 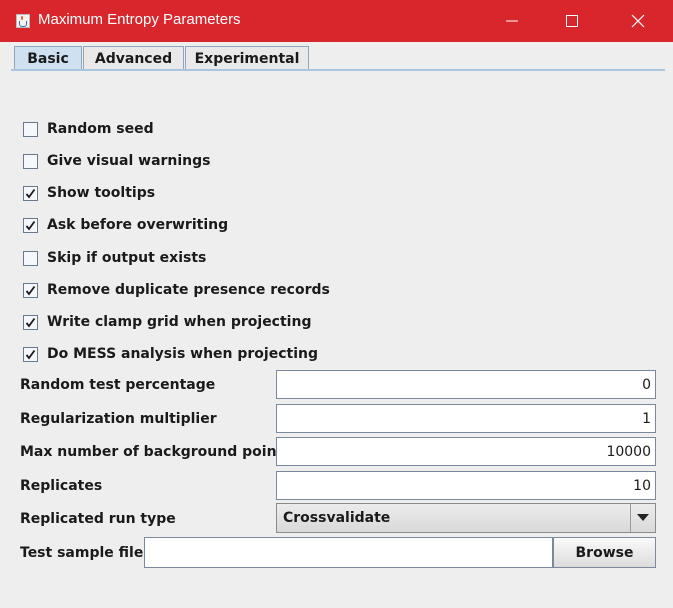 I want to click on run-type-select: Crossvalidate, so click(x=466, y=518).